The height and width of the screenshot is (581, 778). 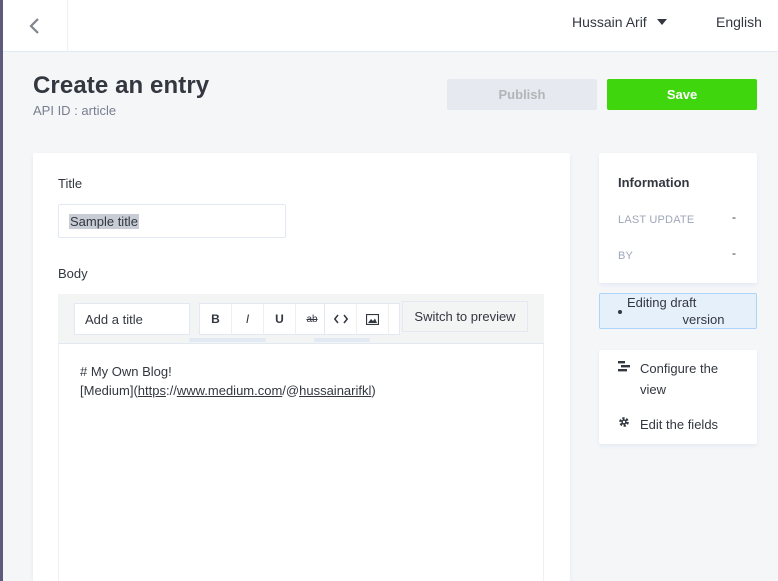 I want to click on configure-view-link: Configure the view, so click(x=679, y=379).